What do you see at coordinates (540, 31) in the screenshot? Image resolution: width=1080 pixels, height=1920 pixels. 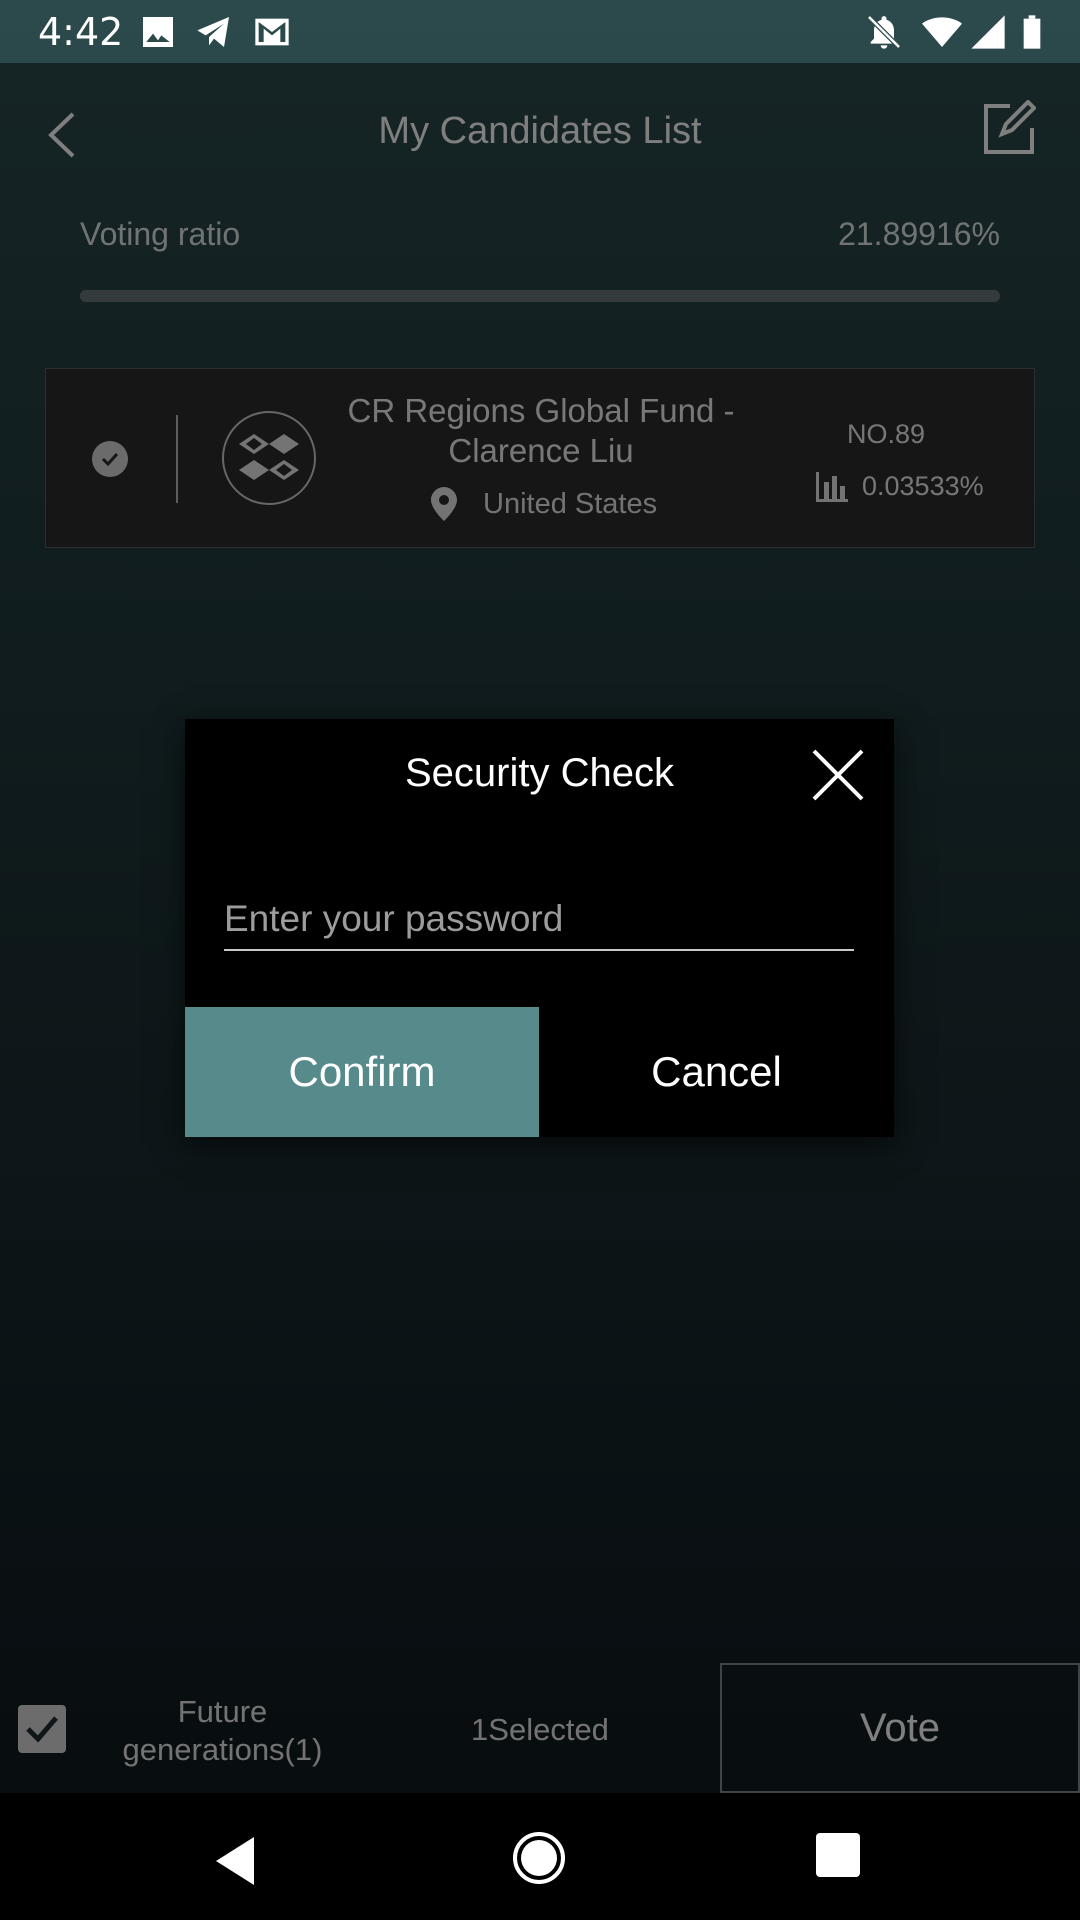 I see `status-bar: 4:42` at bounding box center [540, 31].